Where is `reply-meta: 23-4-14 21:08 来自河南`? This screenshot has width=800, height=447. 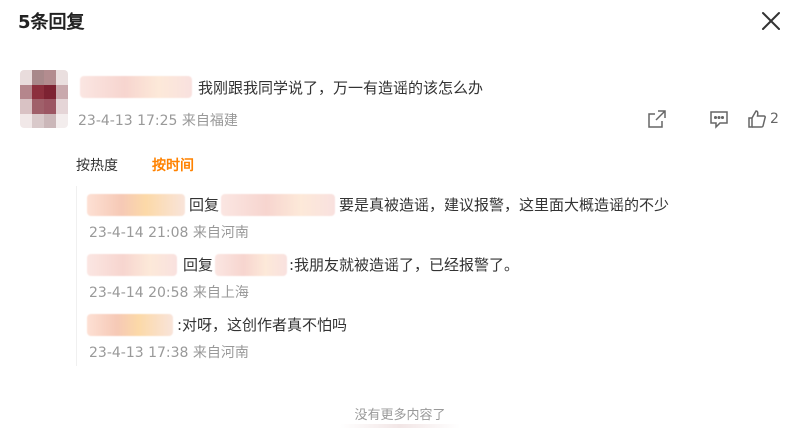 reply-meta: 23-4-14 21:08 来自河南 is located at coordinates (169, 232).